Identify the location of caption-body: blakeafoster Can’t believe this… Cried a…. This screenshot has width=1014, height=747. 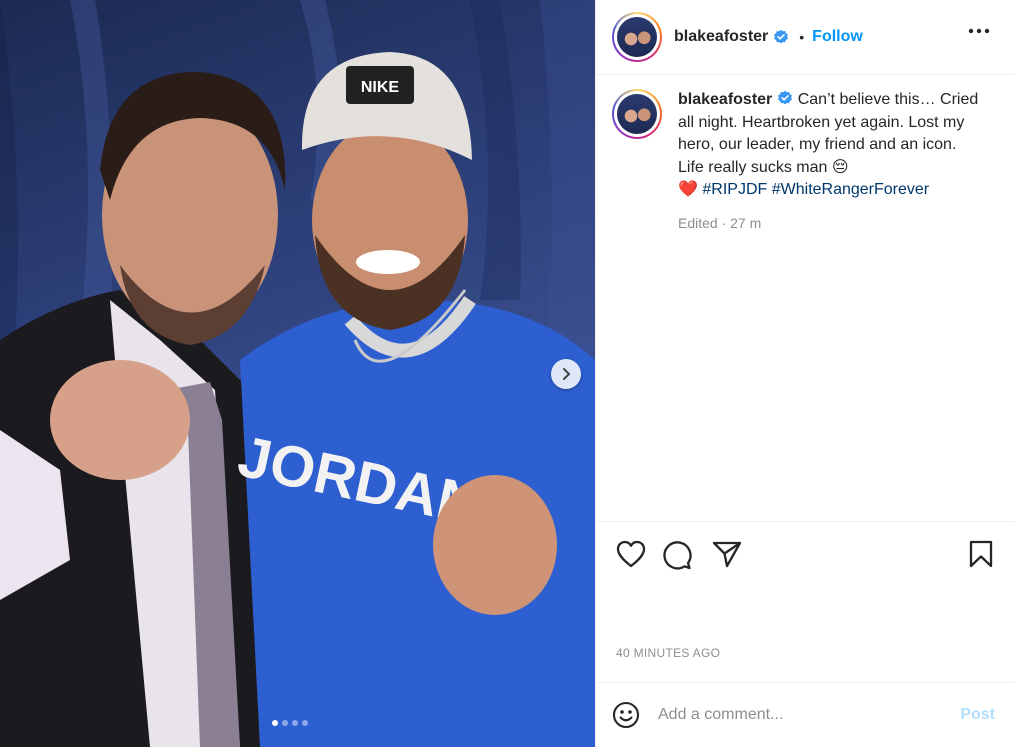
(830, 161).